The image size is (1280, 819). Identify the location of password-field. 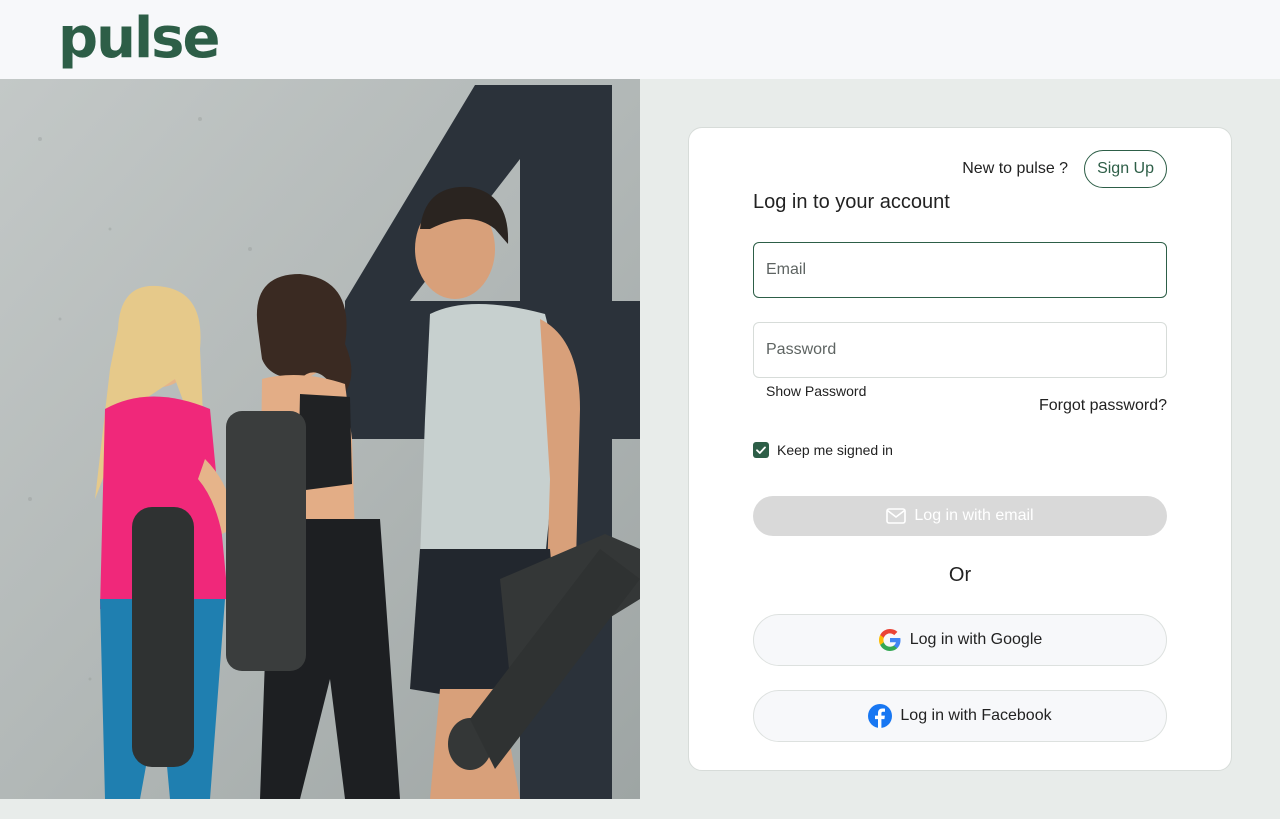
(960, 350).